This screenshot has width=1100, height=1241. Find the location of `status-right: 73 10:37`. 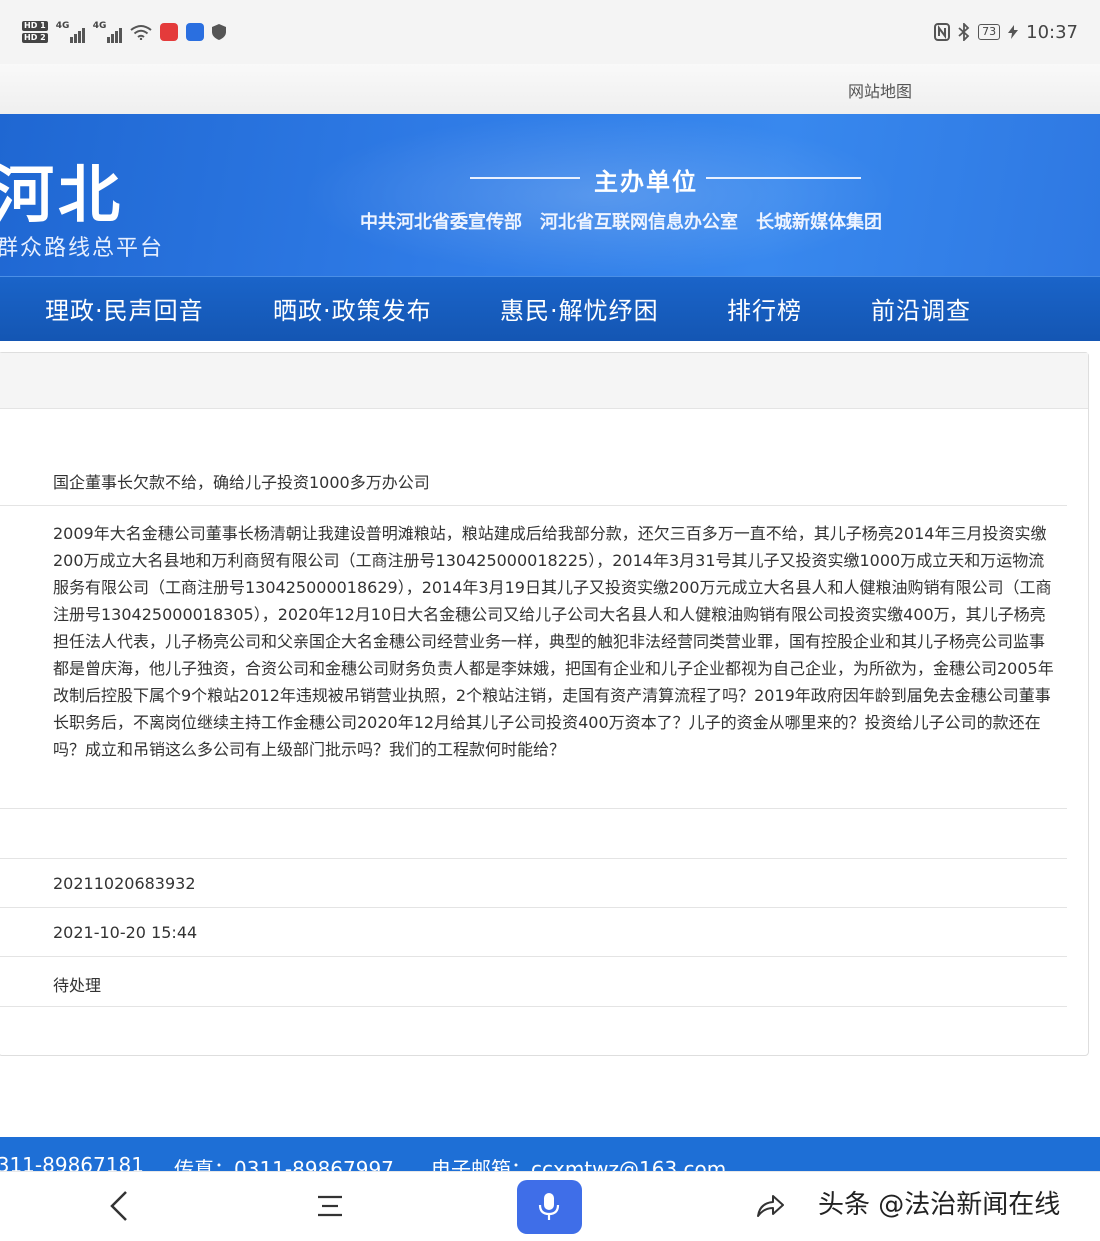

status-right: 73 10:37 is located at coordinates (1006, 32).